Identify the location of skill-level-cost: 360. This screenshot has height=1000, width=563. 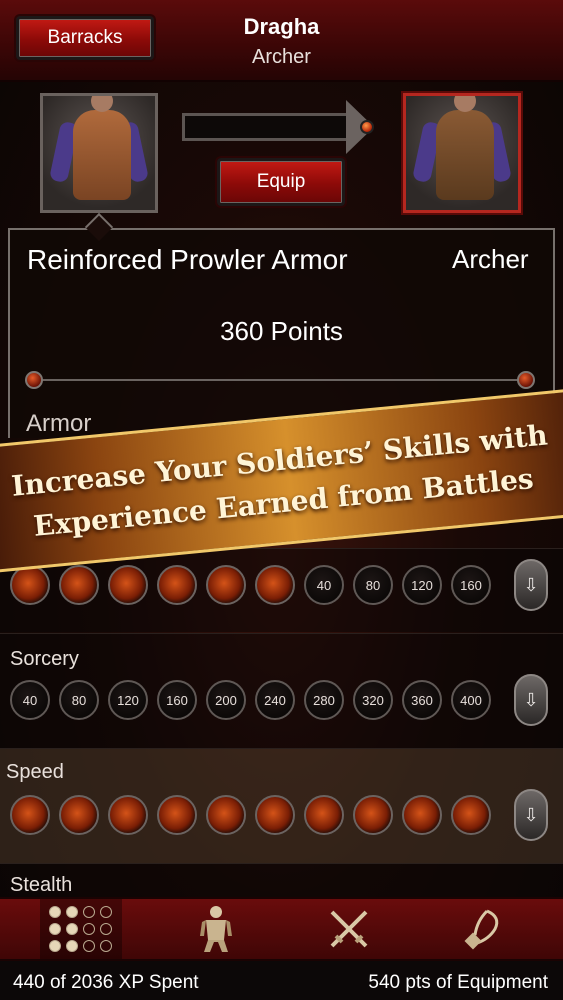
(422, 700).